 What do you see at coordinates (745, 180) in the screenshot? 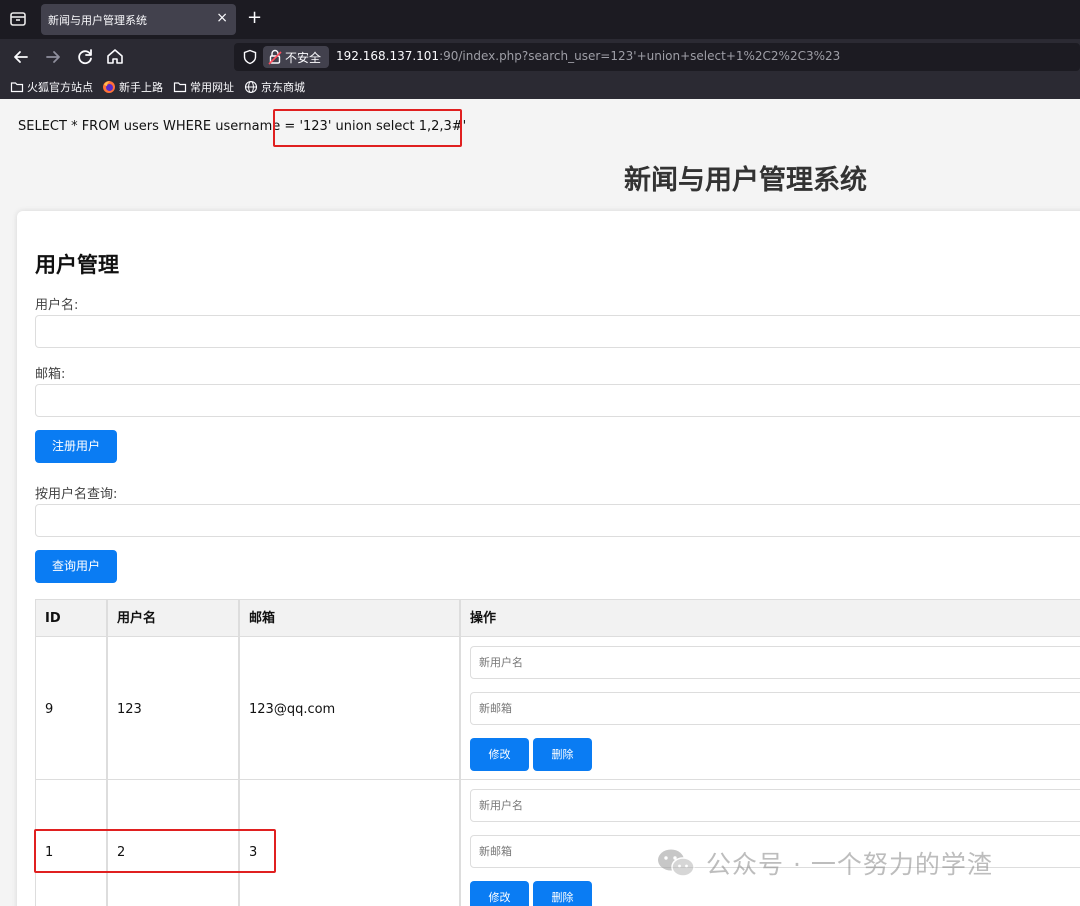
I see `site-title: 新闻与用户管理系统` at bounding box center [745, 180].